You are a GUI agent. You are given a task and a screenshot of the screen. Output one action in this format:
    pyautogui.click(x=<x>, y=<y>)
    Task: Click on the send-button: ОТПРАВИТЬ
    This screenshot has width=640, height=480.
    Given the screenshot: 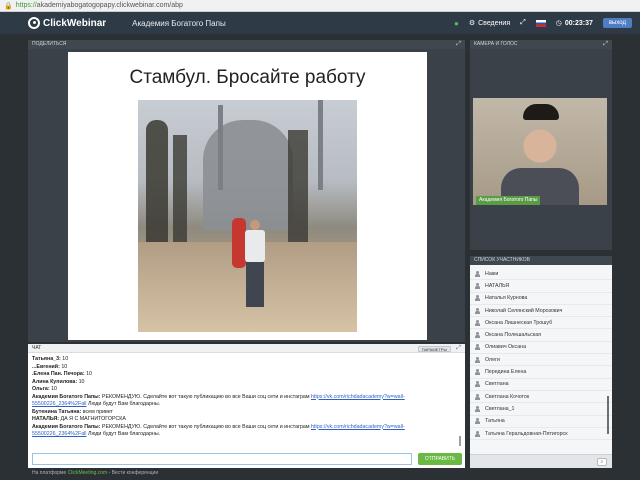 What is the action you would take?
    pyautogui.click(x=440, y=459)
    